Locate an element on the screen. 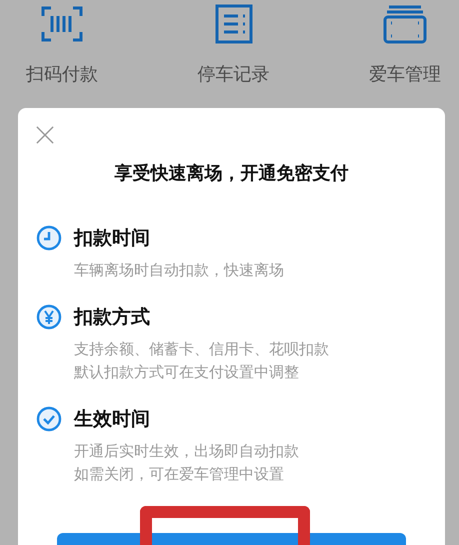  check-icon is located at coordinates (49, 419).